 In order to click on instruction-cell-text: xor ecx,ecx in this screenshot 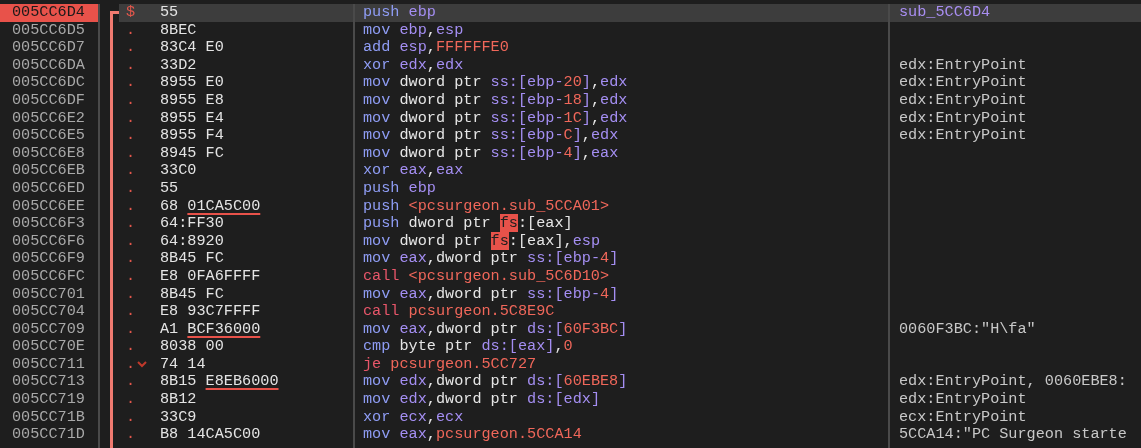, I will do `click(413, 417)`.